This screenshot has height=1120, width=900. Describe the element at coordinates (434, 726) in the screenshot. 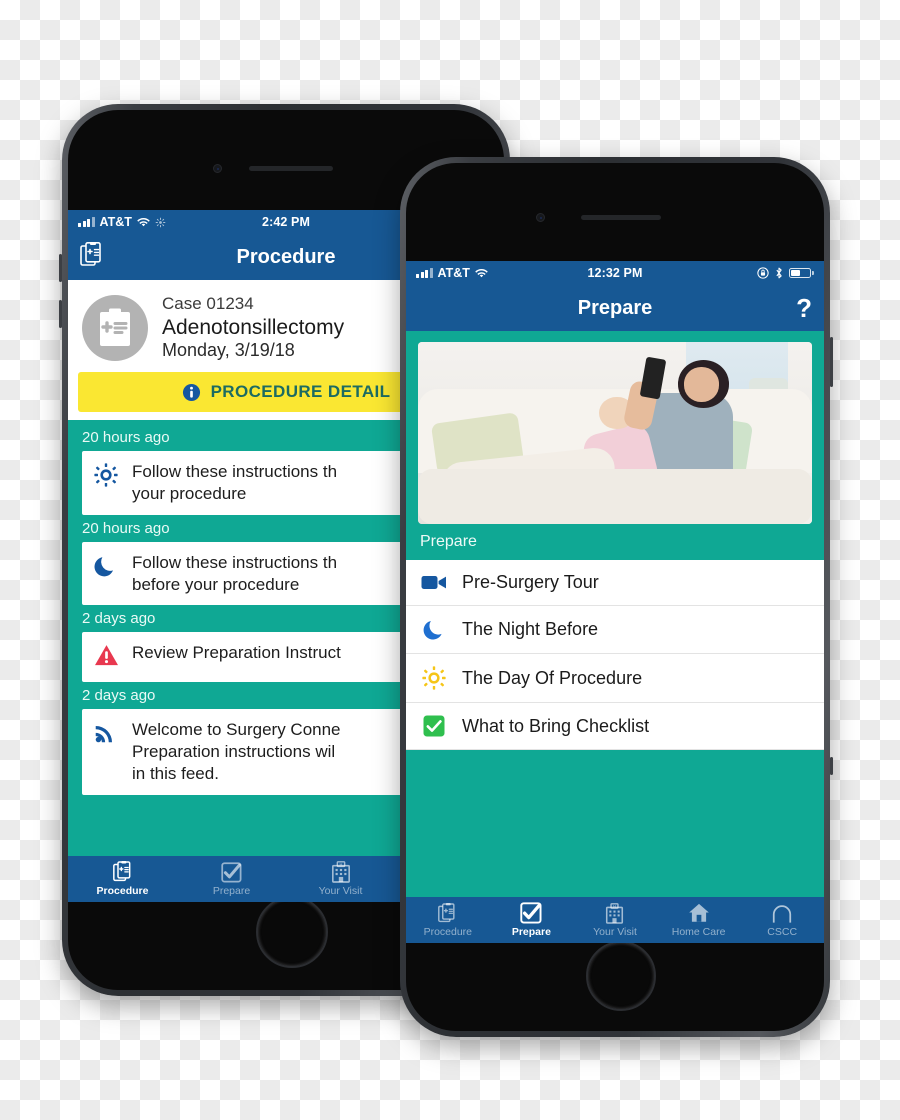

I see `check-box-icon` at that location.